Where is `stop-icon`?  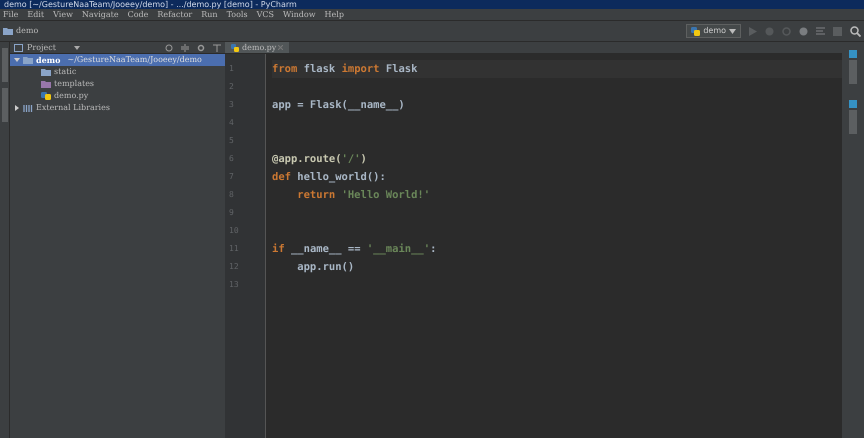
stop-icon is located at coordinates (837, 31).